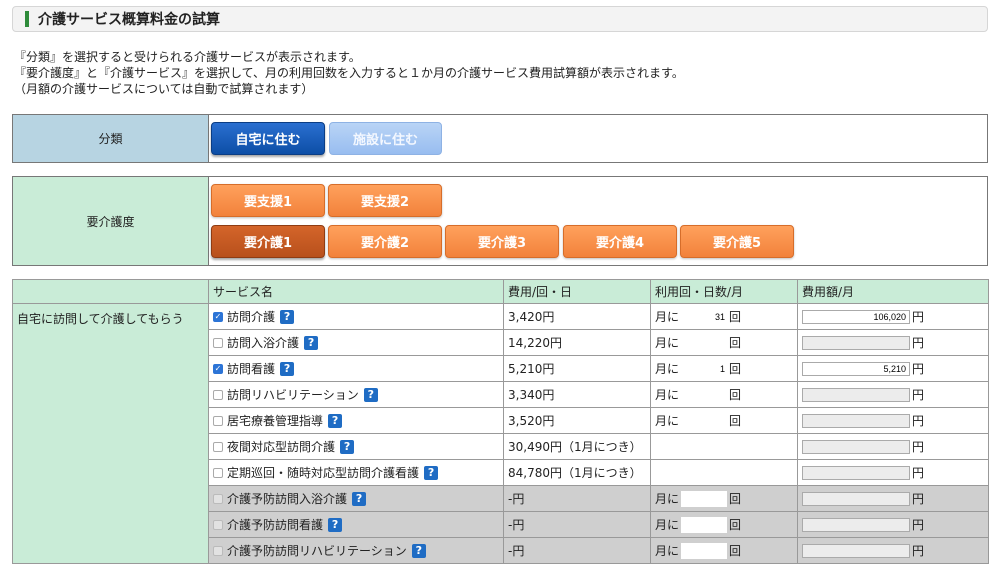 The height and width of the screenshot is (569, 1000). I want to click on table-header-row: サービス名 費用/回・日 利用回・日数/月 費用額/月, so click(500, 291).